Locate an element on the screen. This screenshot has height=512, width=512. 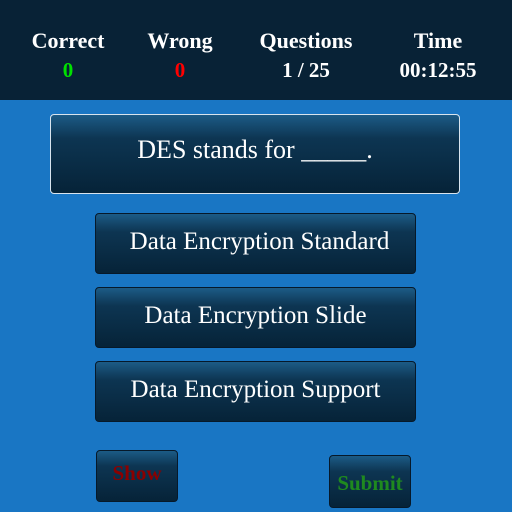
elapsed-time: 00:12:55 is located at coordinates (438, 70).